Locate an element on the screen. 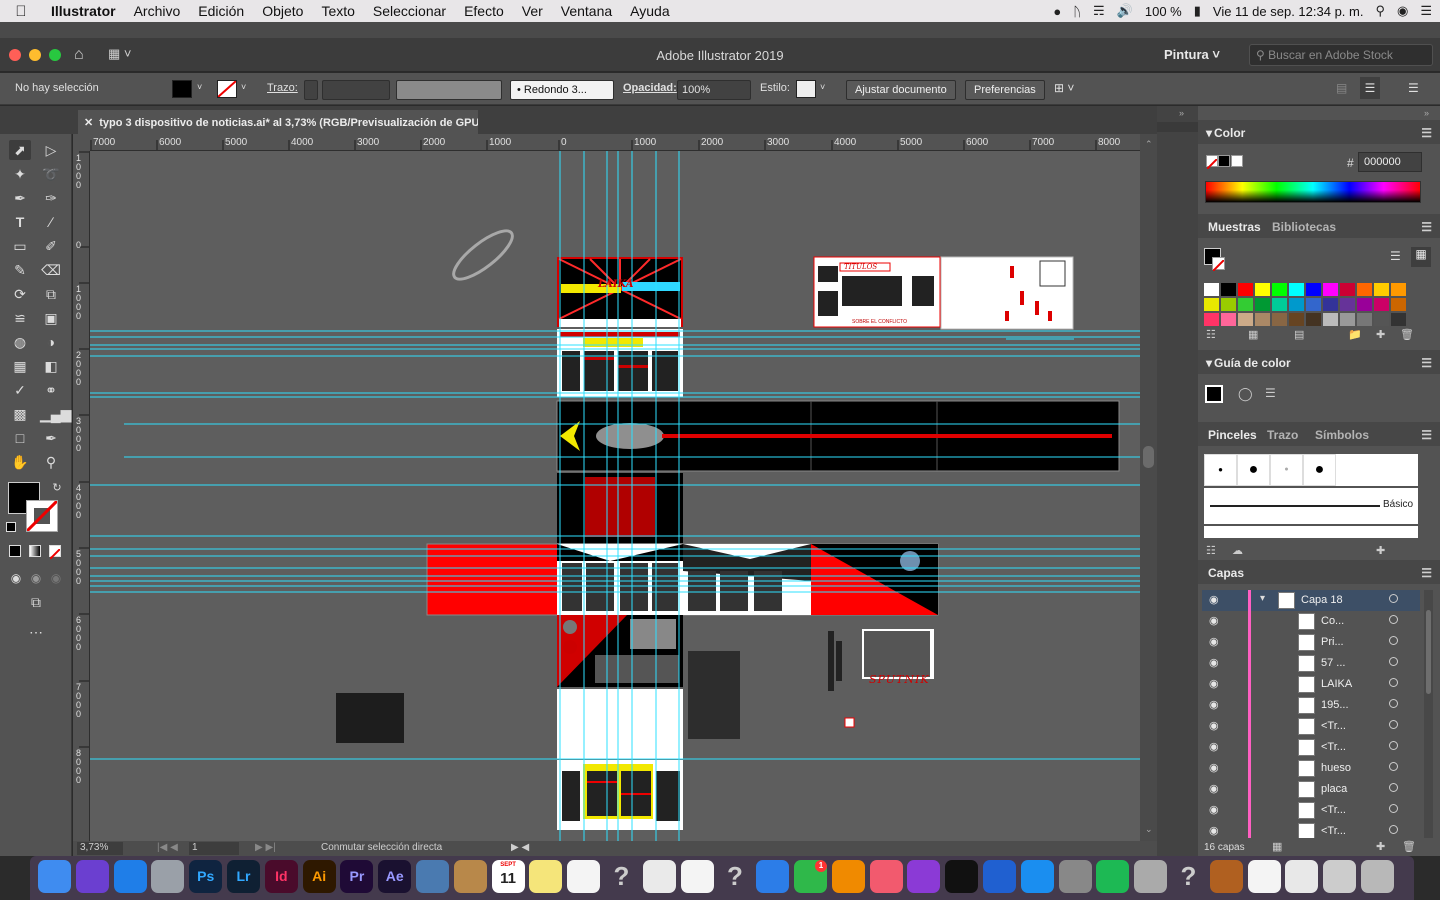 The height and width of the screenshot is (900, 1440). selection-tool-icon: ⬈ is located at coordinates (20, 150).